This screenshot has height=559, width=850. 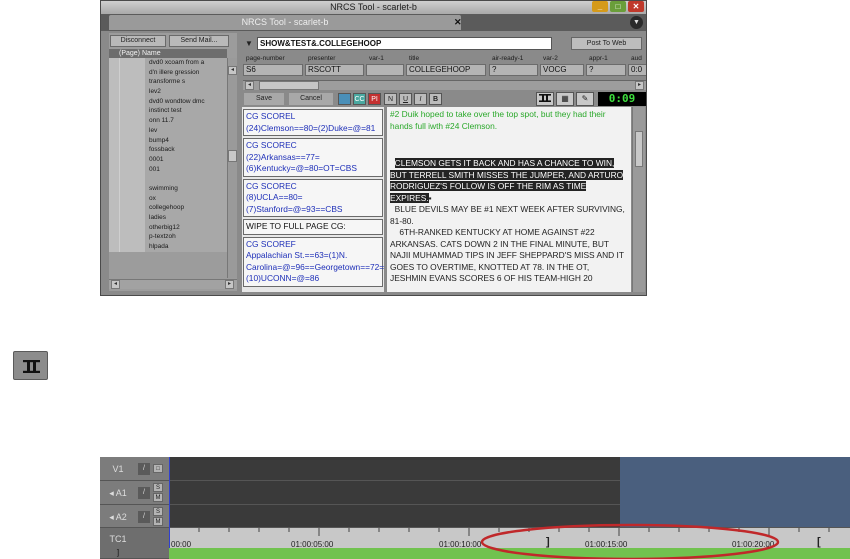 What do you see at coordinates (168, 179) in the screenshot?
I see `queue-row` at bounding box center [168, 179].